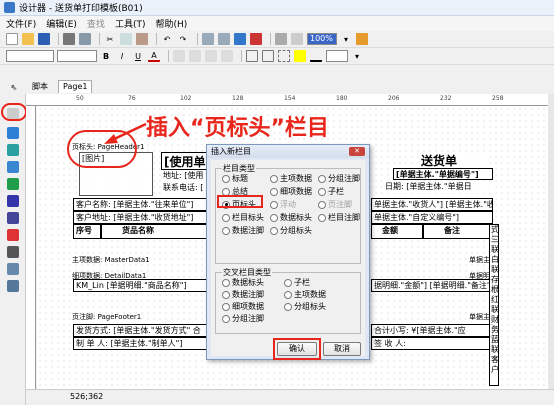 This screenshot has height=405, width=554. Describe the element at coordinates (154, 56) in the screenshot. I see `font-color-icon: A` at that location.